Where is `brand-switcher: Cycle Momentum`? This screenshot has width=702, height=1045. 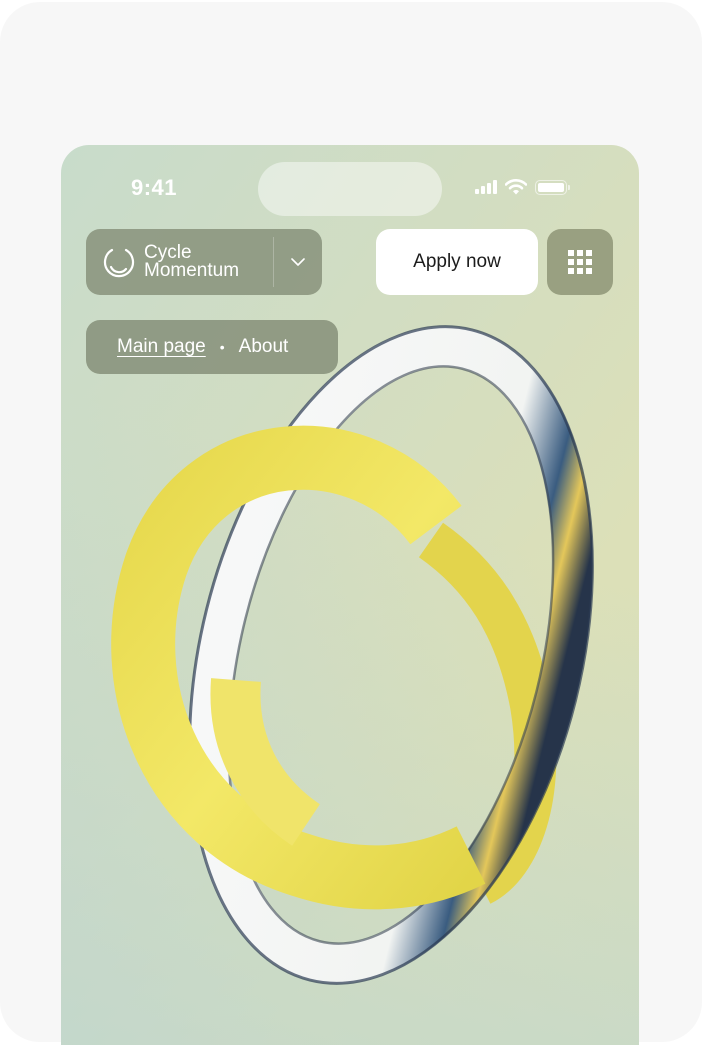
brand-switcher: Cycle Momentum is located at coordinates (204, 262).